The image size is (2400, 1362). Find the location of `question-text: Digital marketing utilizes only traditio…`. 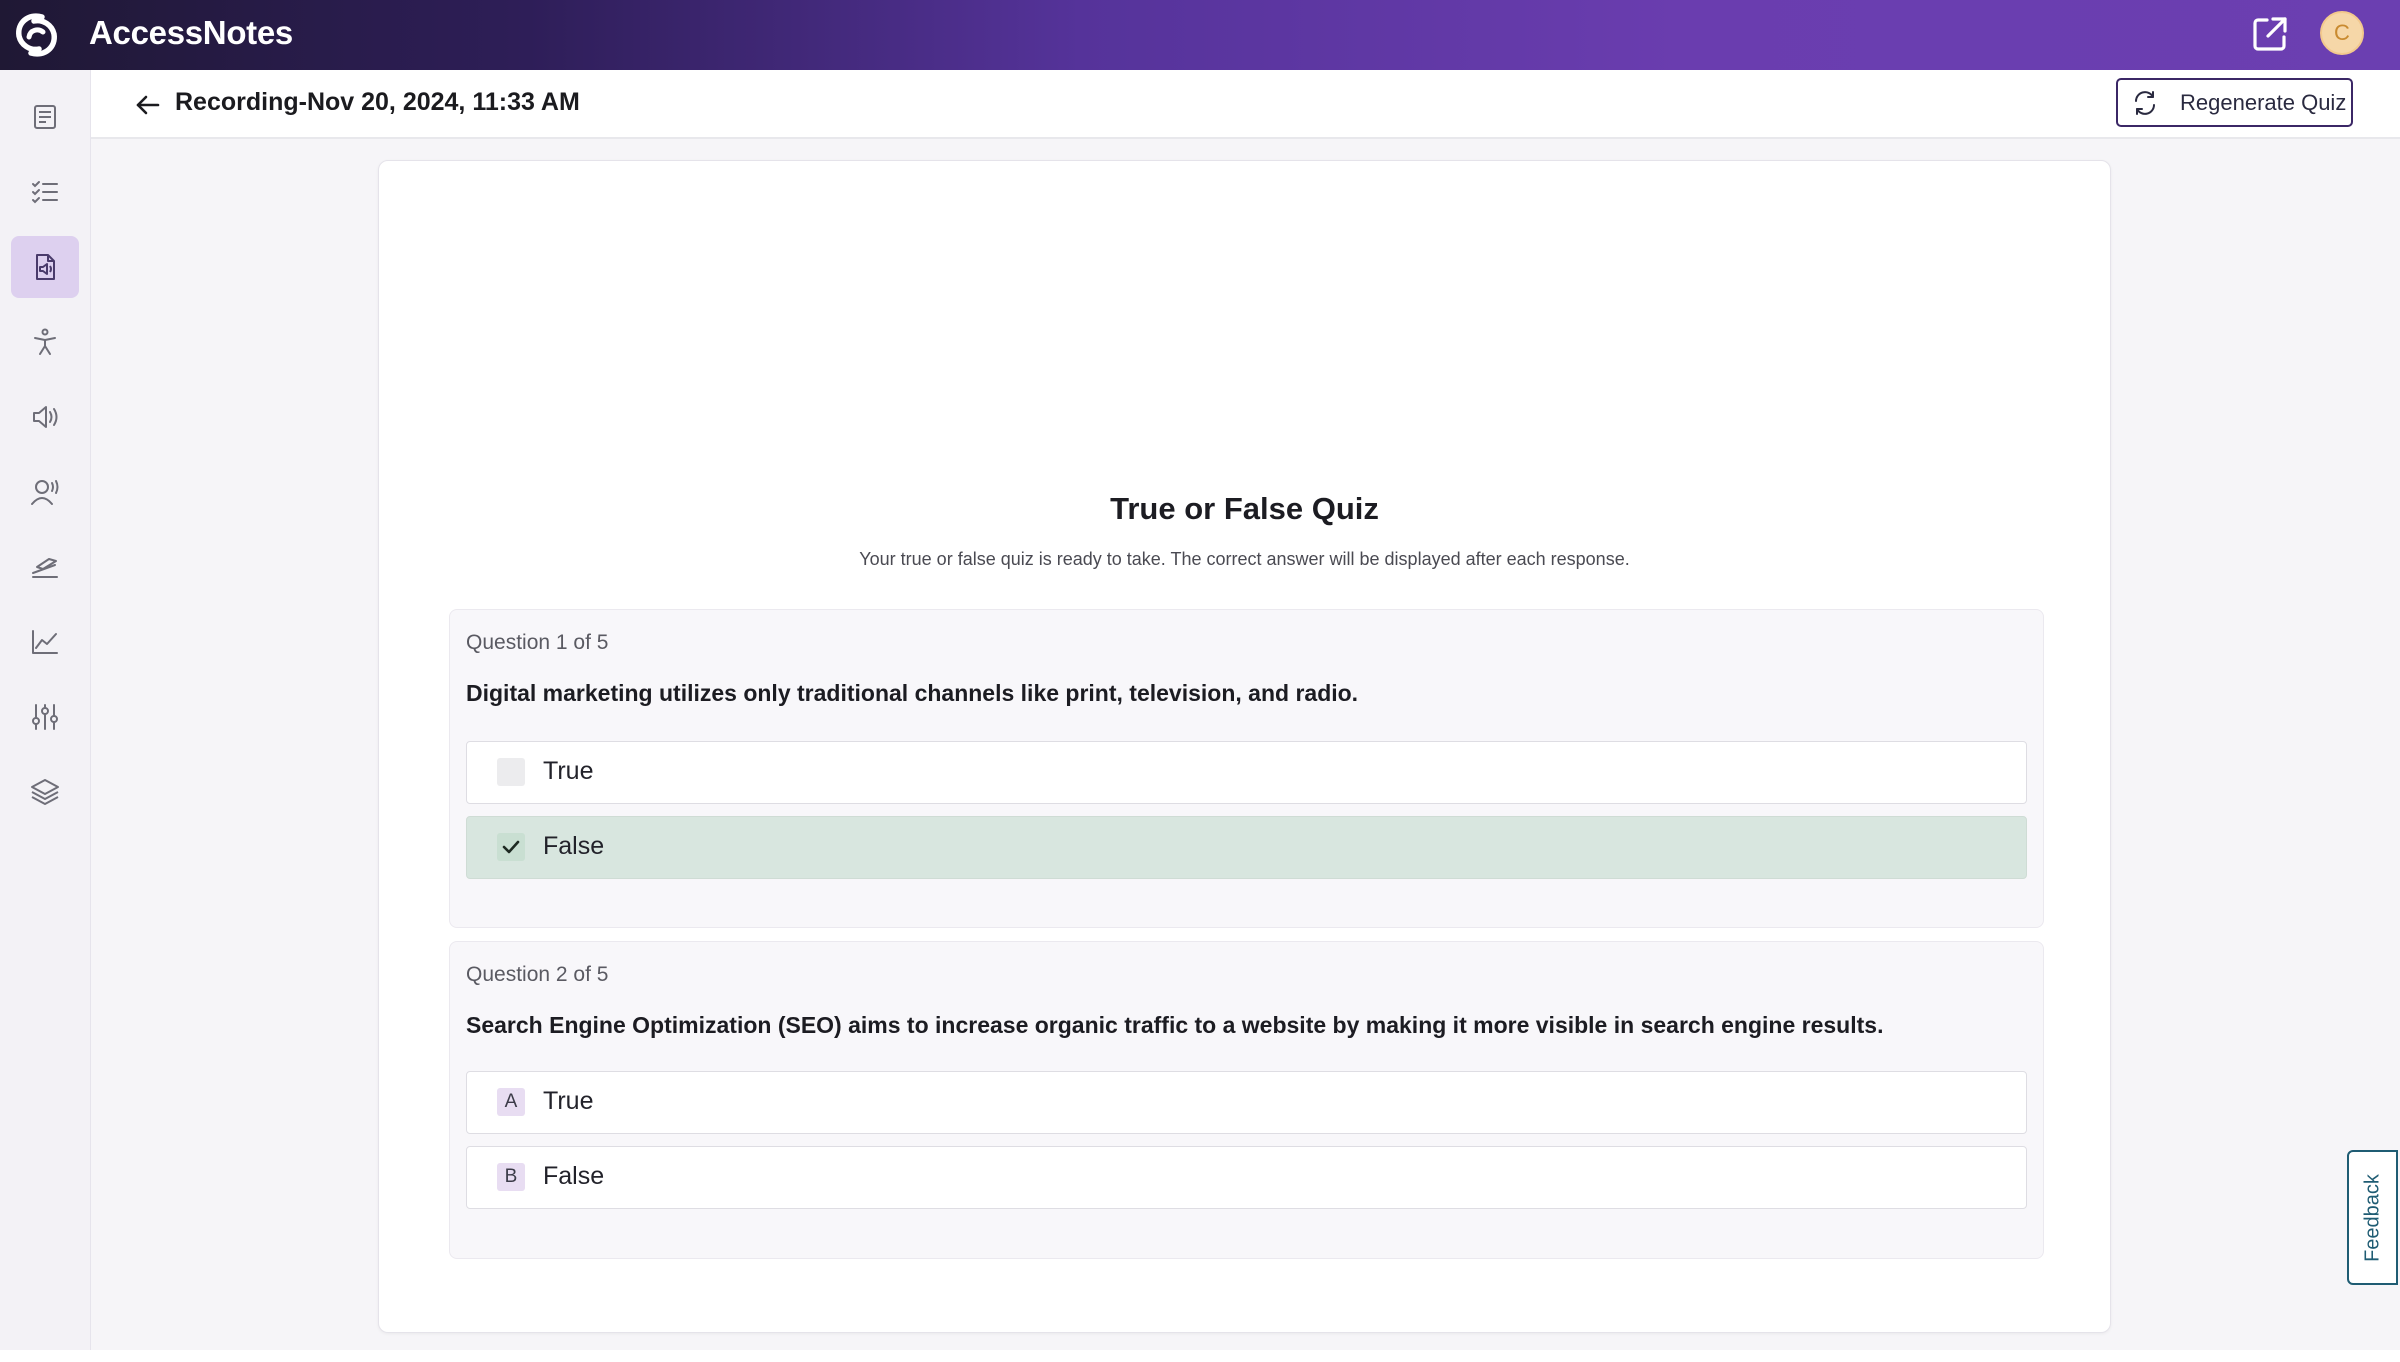

question-text: Digital marketing utilizes only traditio… is located at coordinates (912, 693).